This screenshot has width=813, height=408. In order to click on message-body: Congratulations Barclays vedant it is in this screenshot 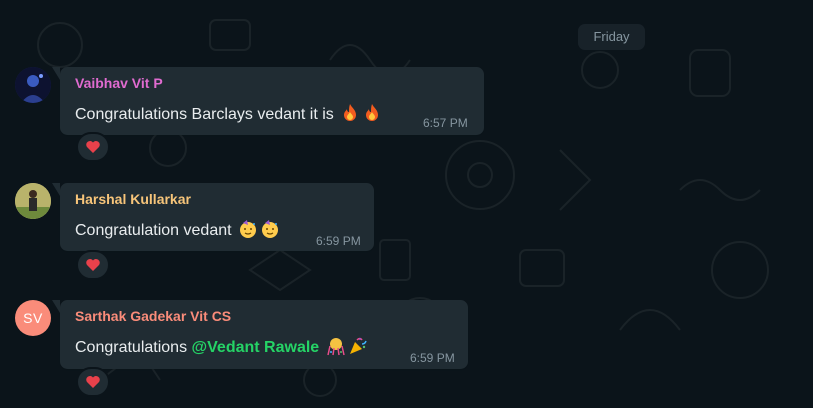, I will do `click(204, 114)`.